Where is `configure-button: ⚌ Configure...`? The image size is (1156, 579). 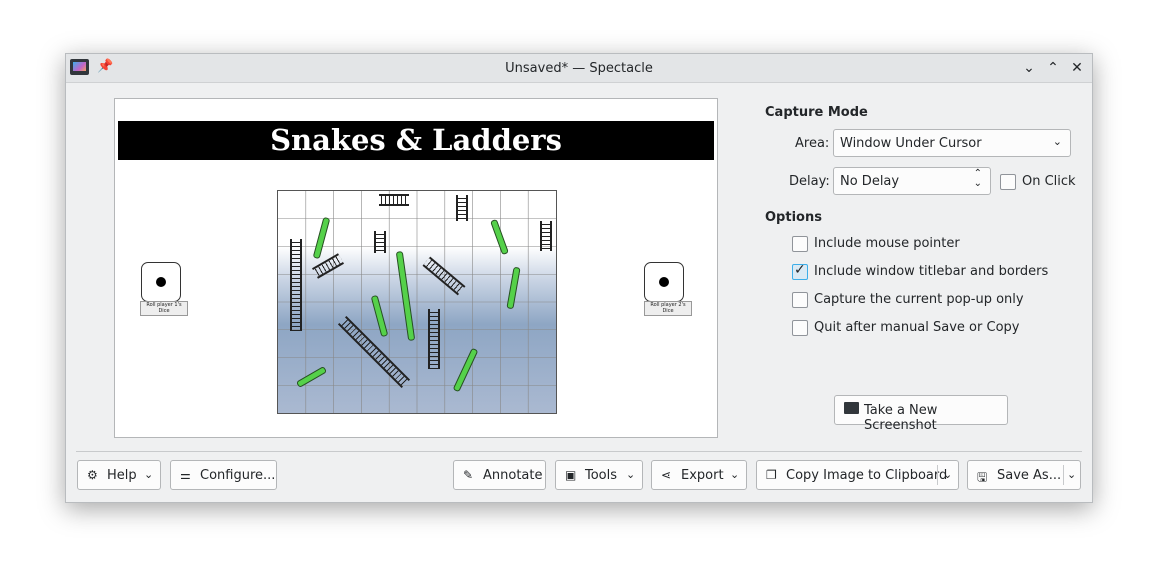 configure-button: ⚌ Configure... is located at coordinates (223, 475).